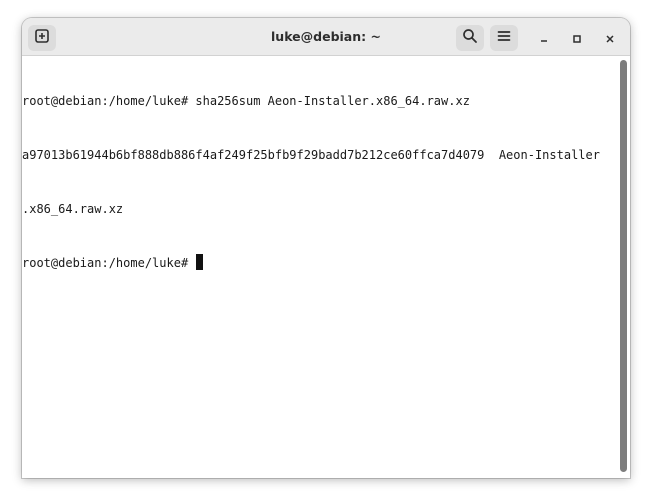 The image size is (651, 500). I want to click on headerbar: luke@debian: ~, so click(326, 37).